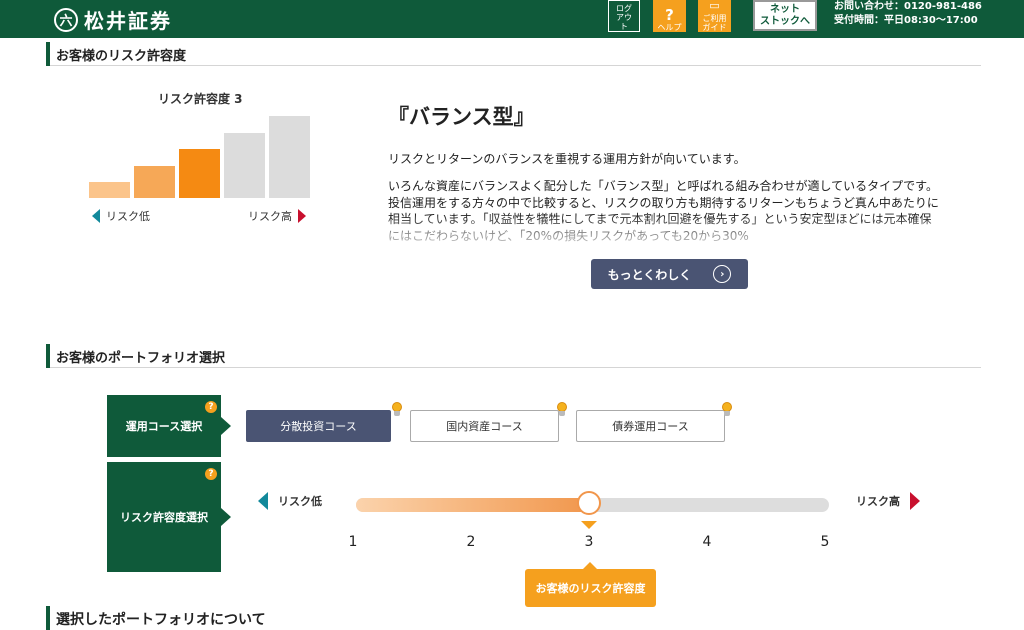  I want to click on my-risk-tolerance-marker: お客様のリスク許容度, so click(590, 588).